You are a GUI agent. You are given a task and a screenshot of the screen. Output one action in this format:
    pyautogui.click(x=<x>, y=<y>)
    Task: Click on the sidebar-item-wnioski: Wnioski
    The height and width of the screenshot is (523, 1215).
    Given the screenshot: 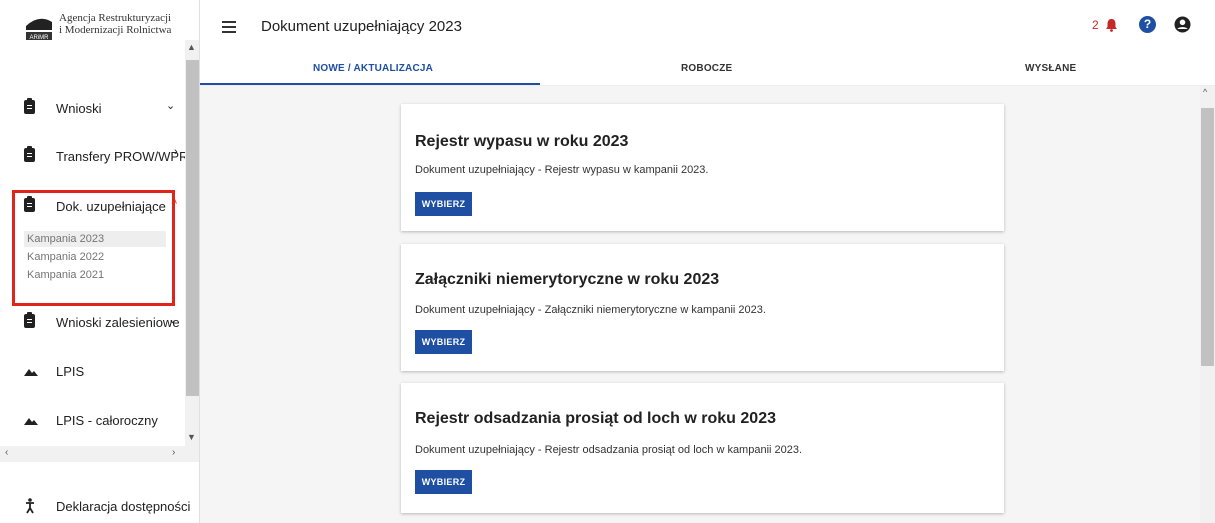 What is the action you would take?
    pyautogui.click(x=63, y=108)
    